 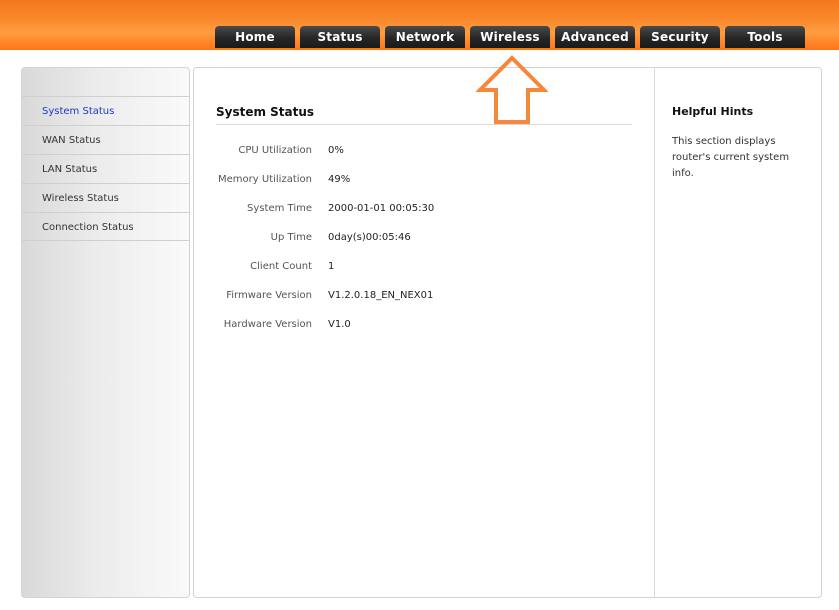 I want to click on hints-title: Helpful Hints, so click(x=713, y=111).